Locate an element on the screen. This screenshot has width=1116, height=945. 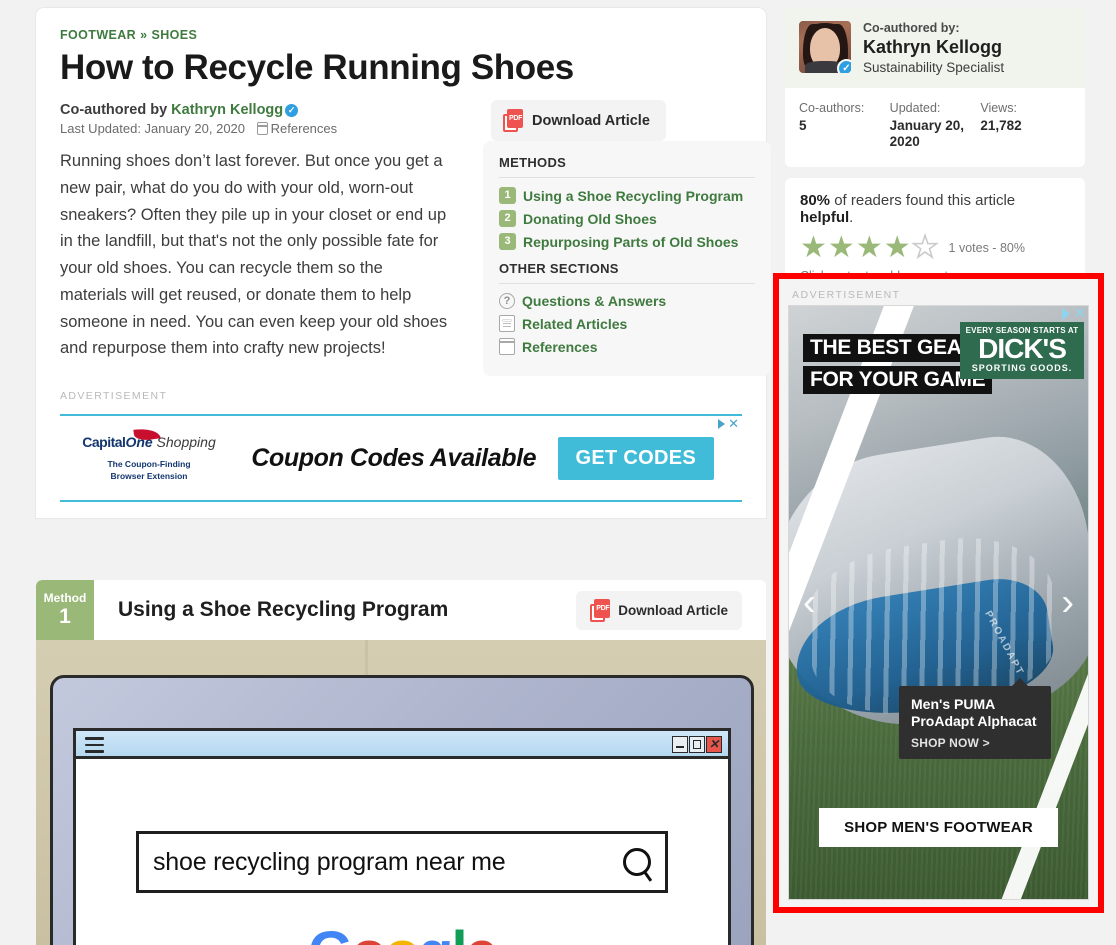
stat-updated: Updated: January 20, 2020 is located at coordinates (935, 126).